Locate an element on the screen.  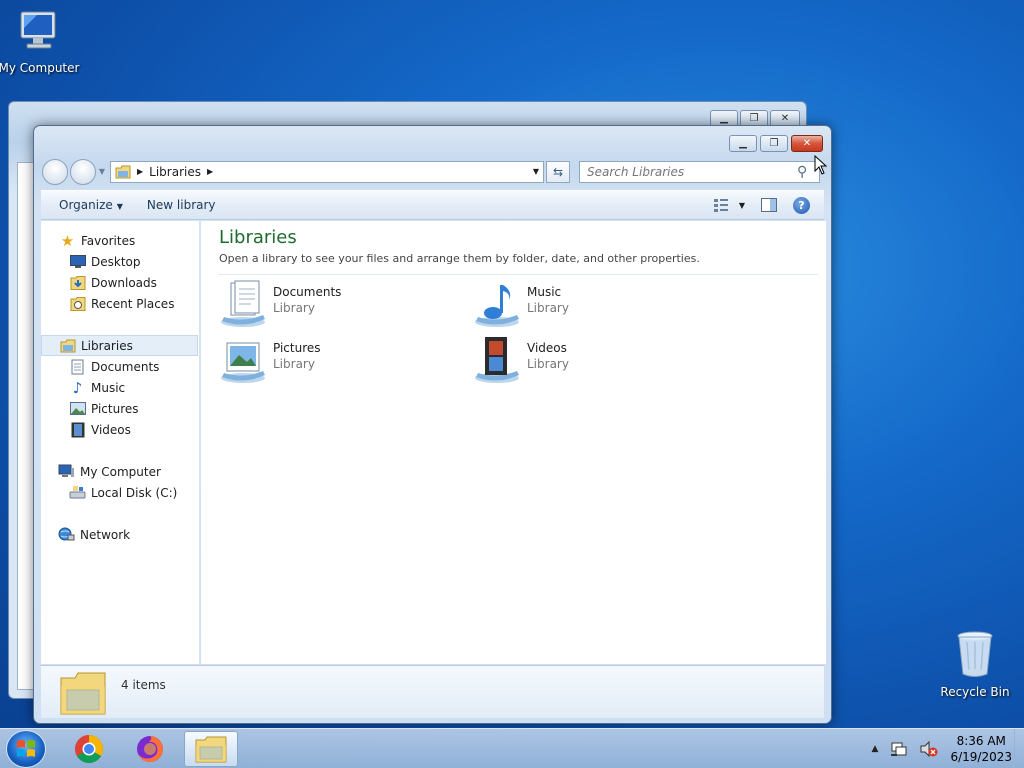
nav-item-downloads: Downloads is located at coordinates (119, 282).